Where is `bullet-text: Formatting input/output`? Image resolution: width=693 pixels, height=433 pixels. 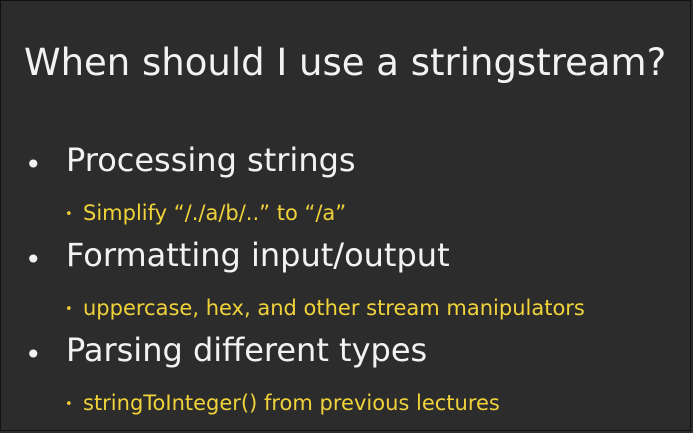
bullet-text: Formatting input/output is located at coordinates (258, 255).